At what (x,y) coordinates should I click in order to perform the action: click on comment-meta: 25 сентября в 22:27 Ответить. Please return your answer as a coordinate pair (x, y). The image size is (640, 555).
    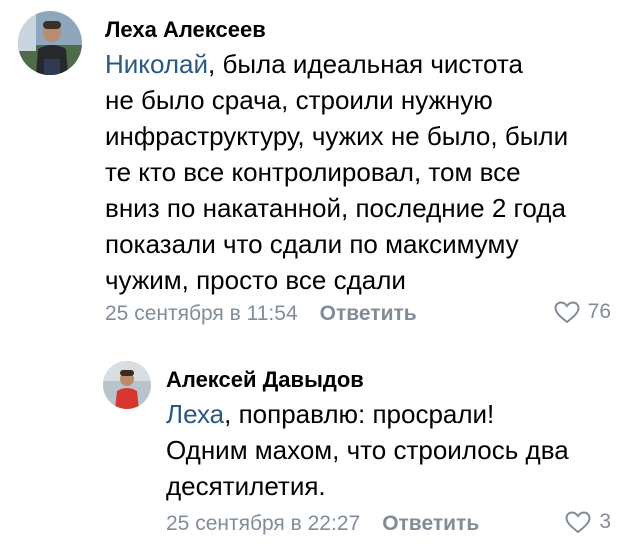
    Looking at the image, I should click on (322, 524).